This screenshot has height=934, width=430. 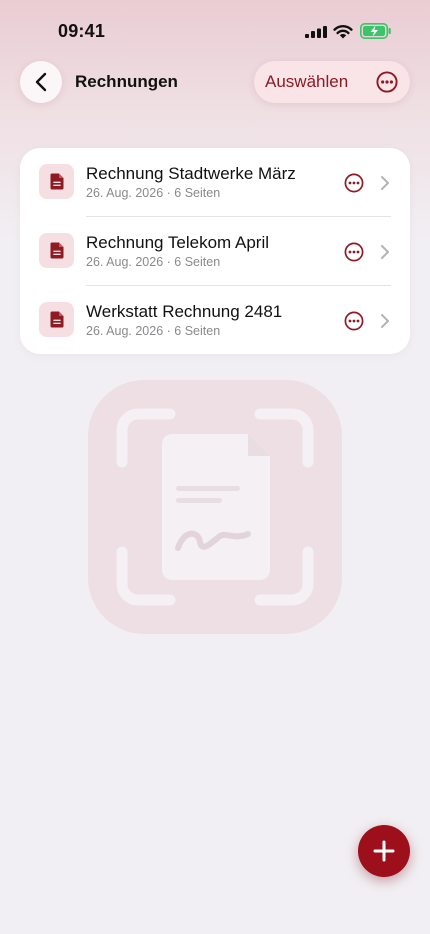 I want to click on chevron-left-icon, so click(x=41, y=82).